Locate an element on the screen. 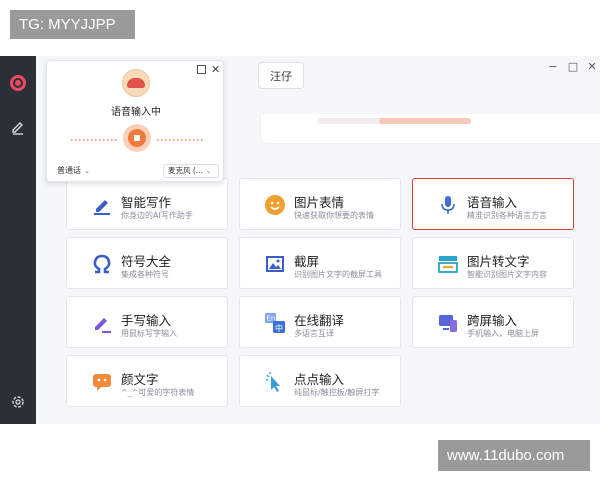 The height and width of the screenshot is (480, 600). tool-card-subtitle: 智能识别图片文字内容 is located at coordinates (507, 274).